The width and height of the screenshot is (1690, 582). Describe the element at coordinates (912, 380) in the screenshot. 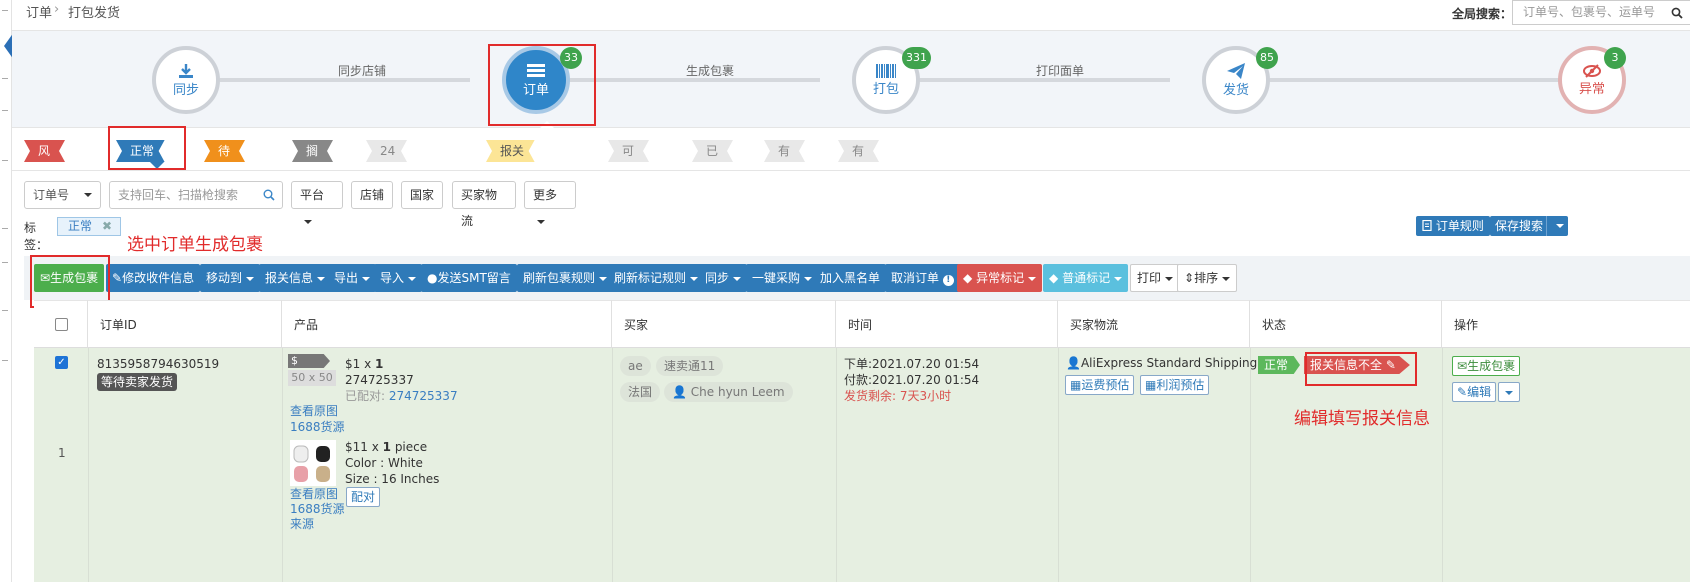

I see `paid-time: 付款:2021.07.20 01:54` at that location.